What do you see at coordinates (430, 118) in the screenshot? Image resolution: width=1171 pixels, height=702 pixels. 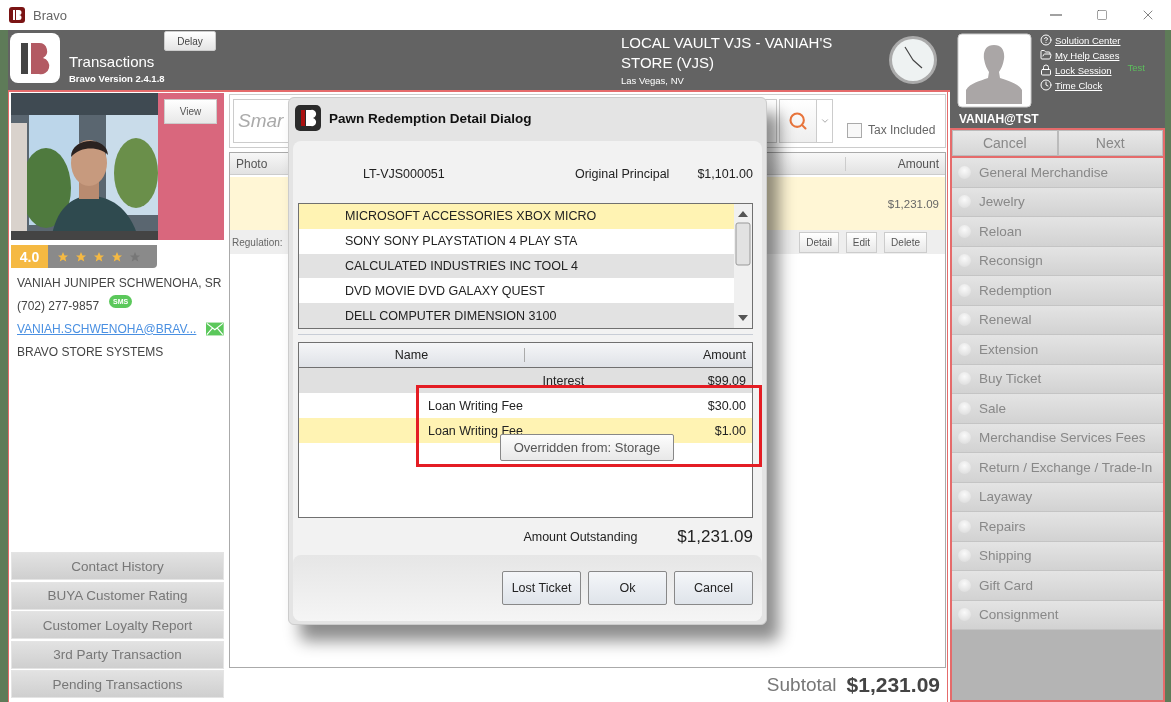 I see `dialog-title: Pawn Redemption Detail Dialog` at bounding box center [430, 118].